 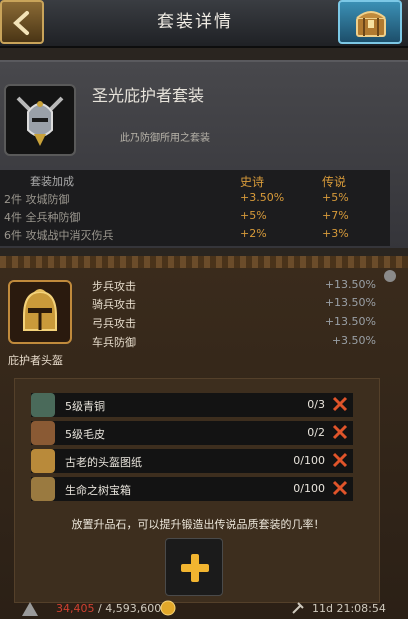 I want to click on treasure-chest-button, so click(x=370, y=22).